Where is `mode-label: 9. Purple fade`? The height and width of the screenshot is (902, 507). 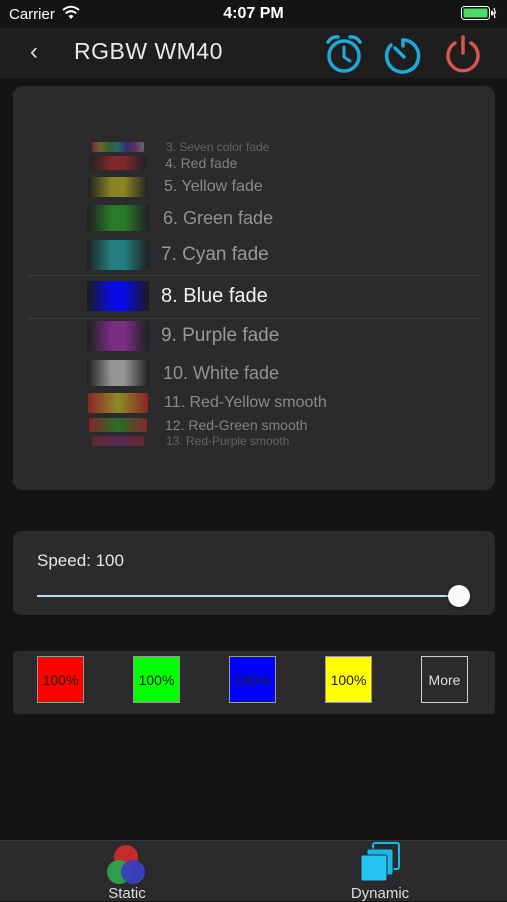 mode-label: 9. Purple fade is located at coordinates (220, 335).